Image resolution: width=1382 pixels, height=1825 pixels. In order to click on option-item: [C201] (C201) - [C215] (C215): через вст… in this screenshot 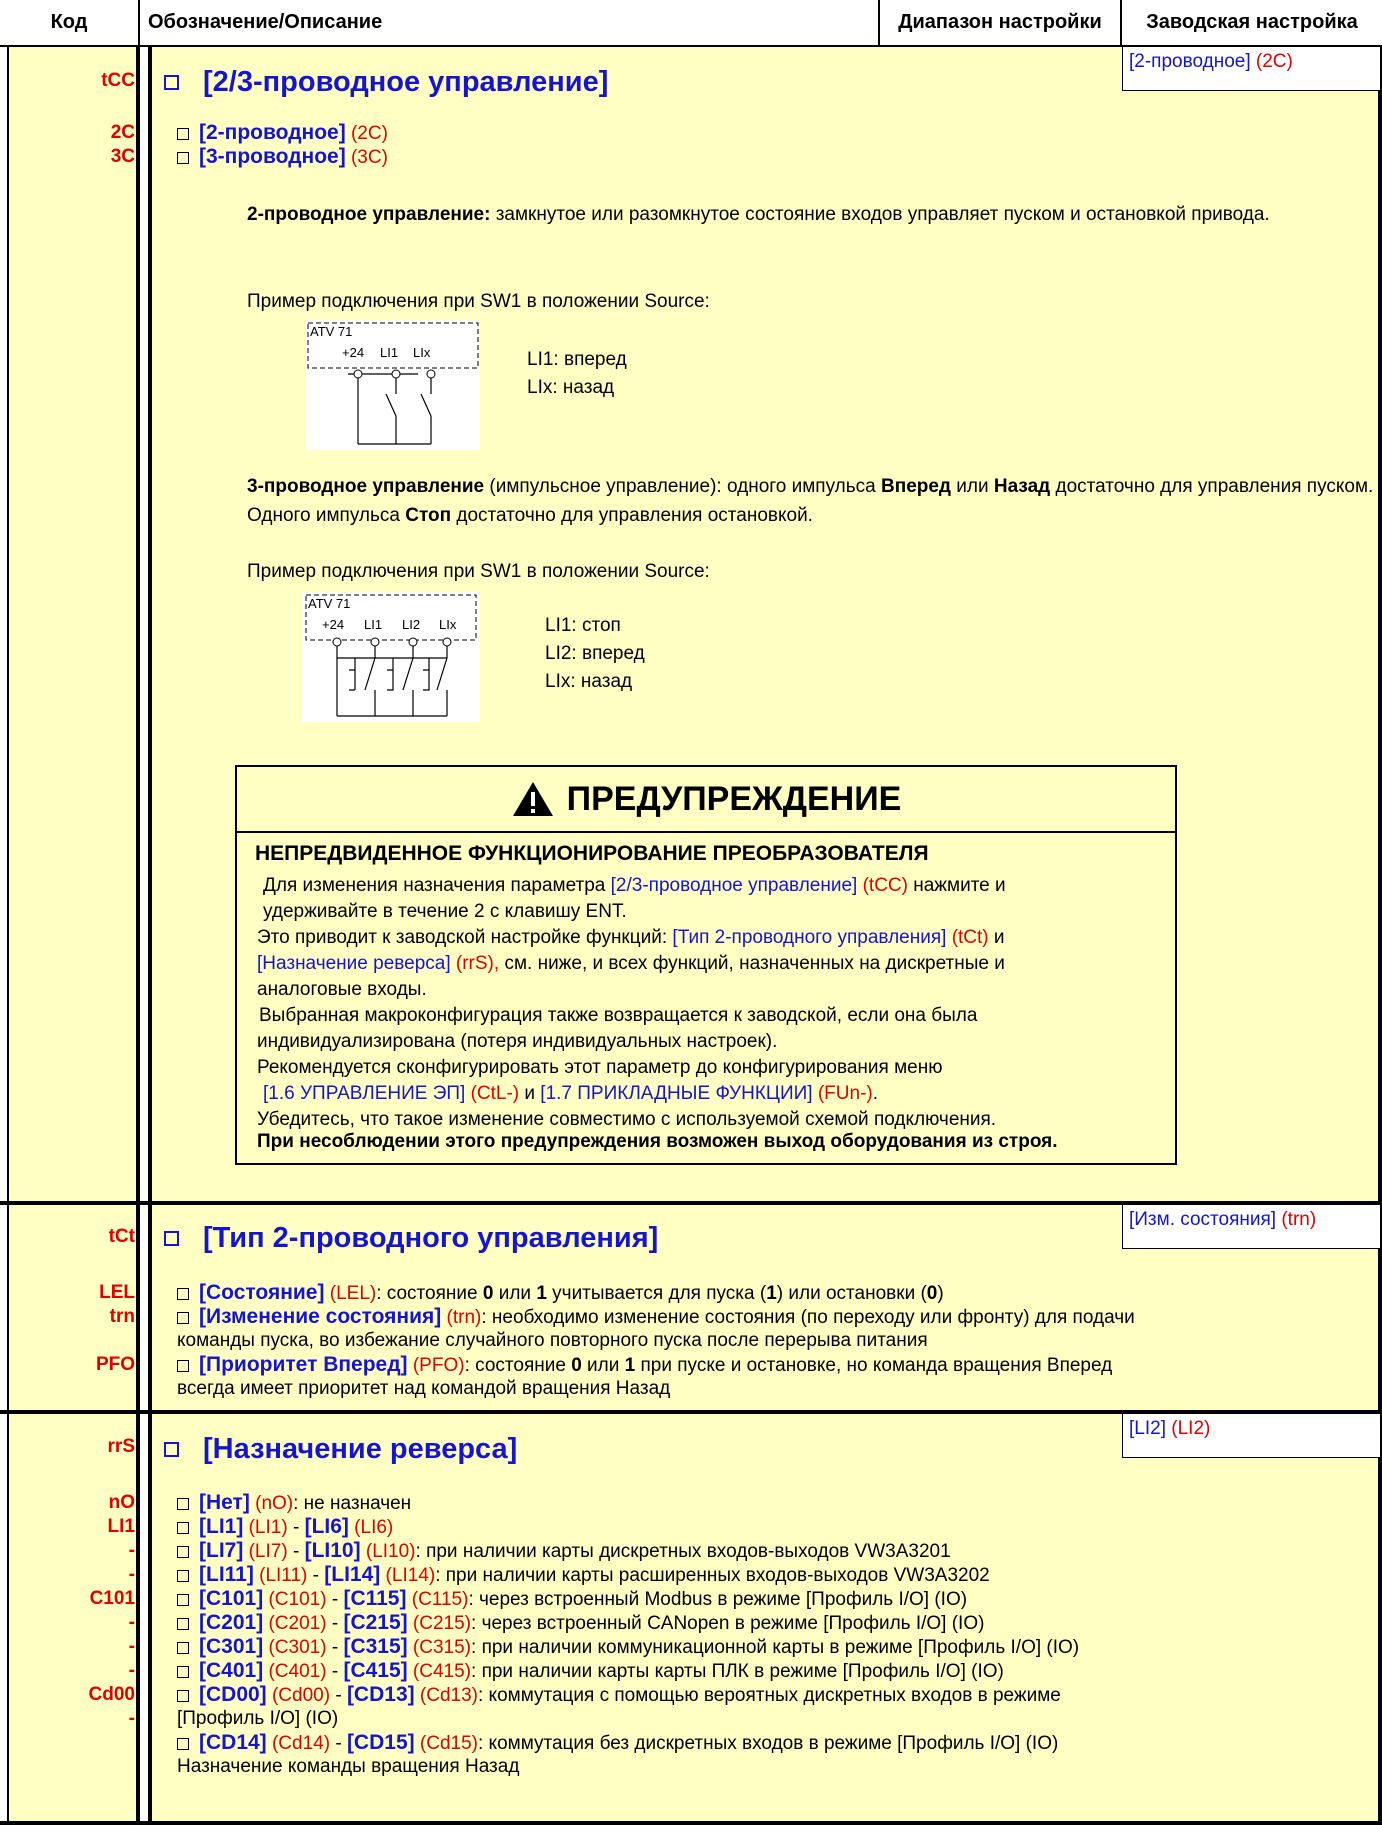, I will do `click(774, 1623)`.